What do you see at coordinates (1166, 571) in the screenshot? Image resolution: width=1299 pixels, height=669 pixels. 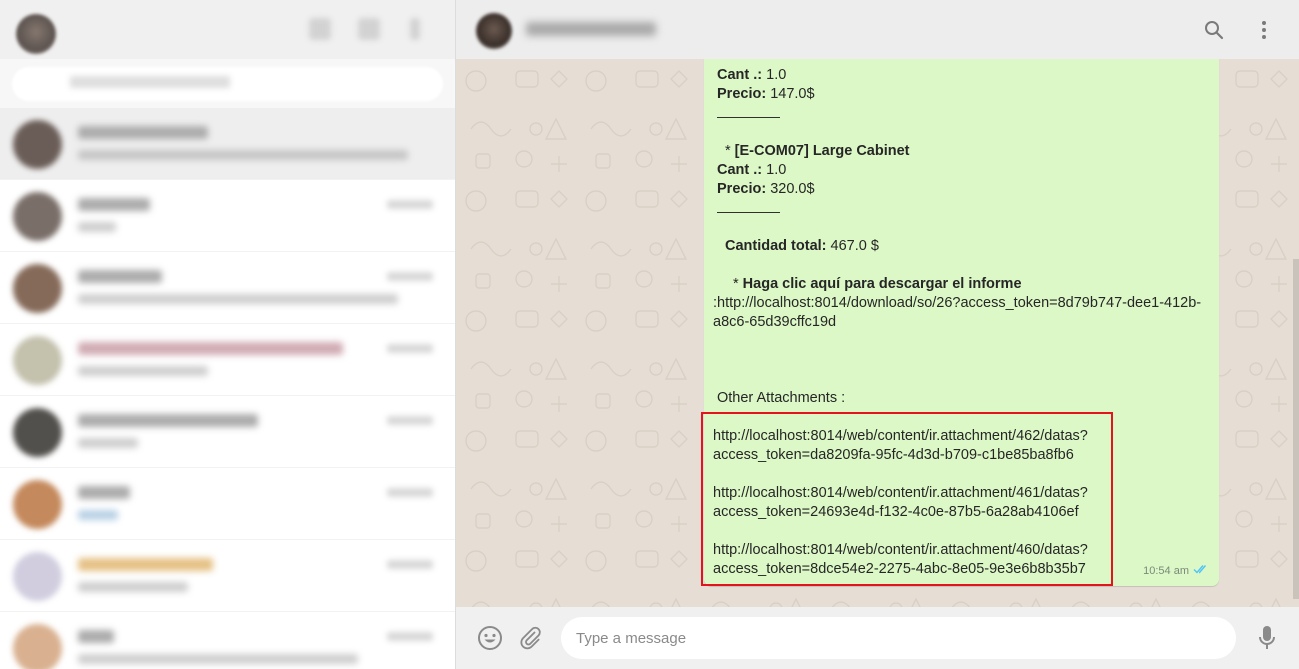 I see `message-time: 10:54 am` at bounding box center [1166, 571].